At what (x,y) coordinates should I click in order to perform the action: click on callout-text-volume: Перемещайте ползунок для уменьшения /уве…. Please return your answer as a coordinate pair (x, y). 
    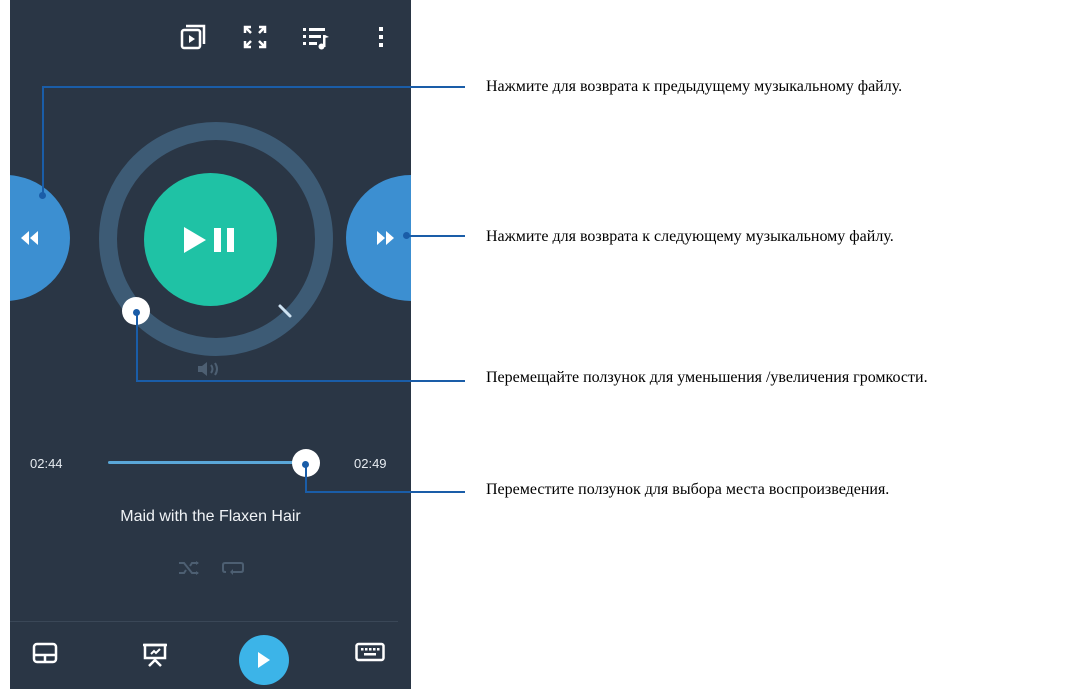
    Looking at the image, I should click on (707, 377).